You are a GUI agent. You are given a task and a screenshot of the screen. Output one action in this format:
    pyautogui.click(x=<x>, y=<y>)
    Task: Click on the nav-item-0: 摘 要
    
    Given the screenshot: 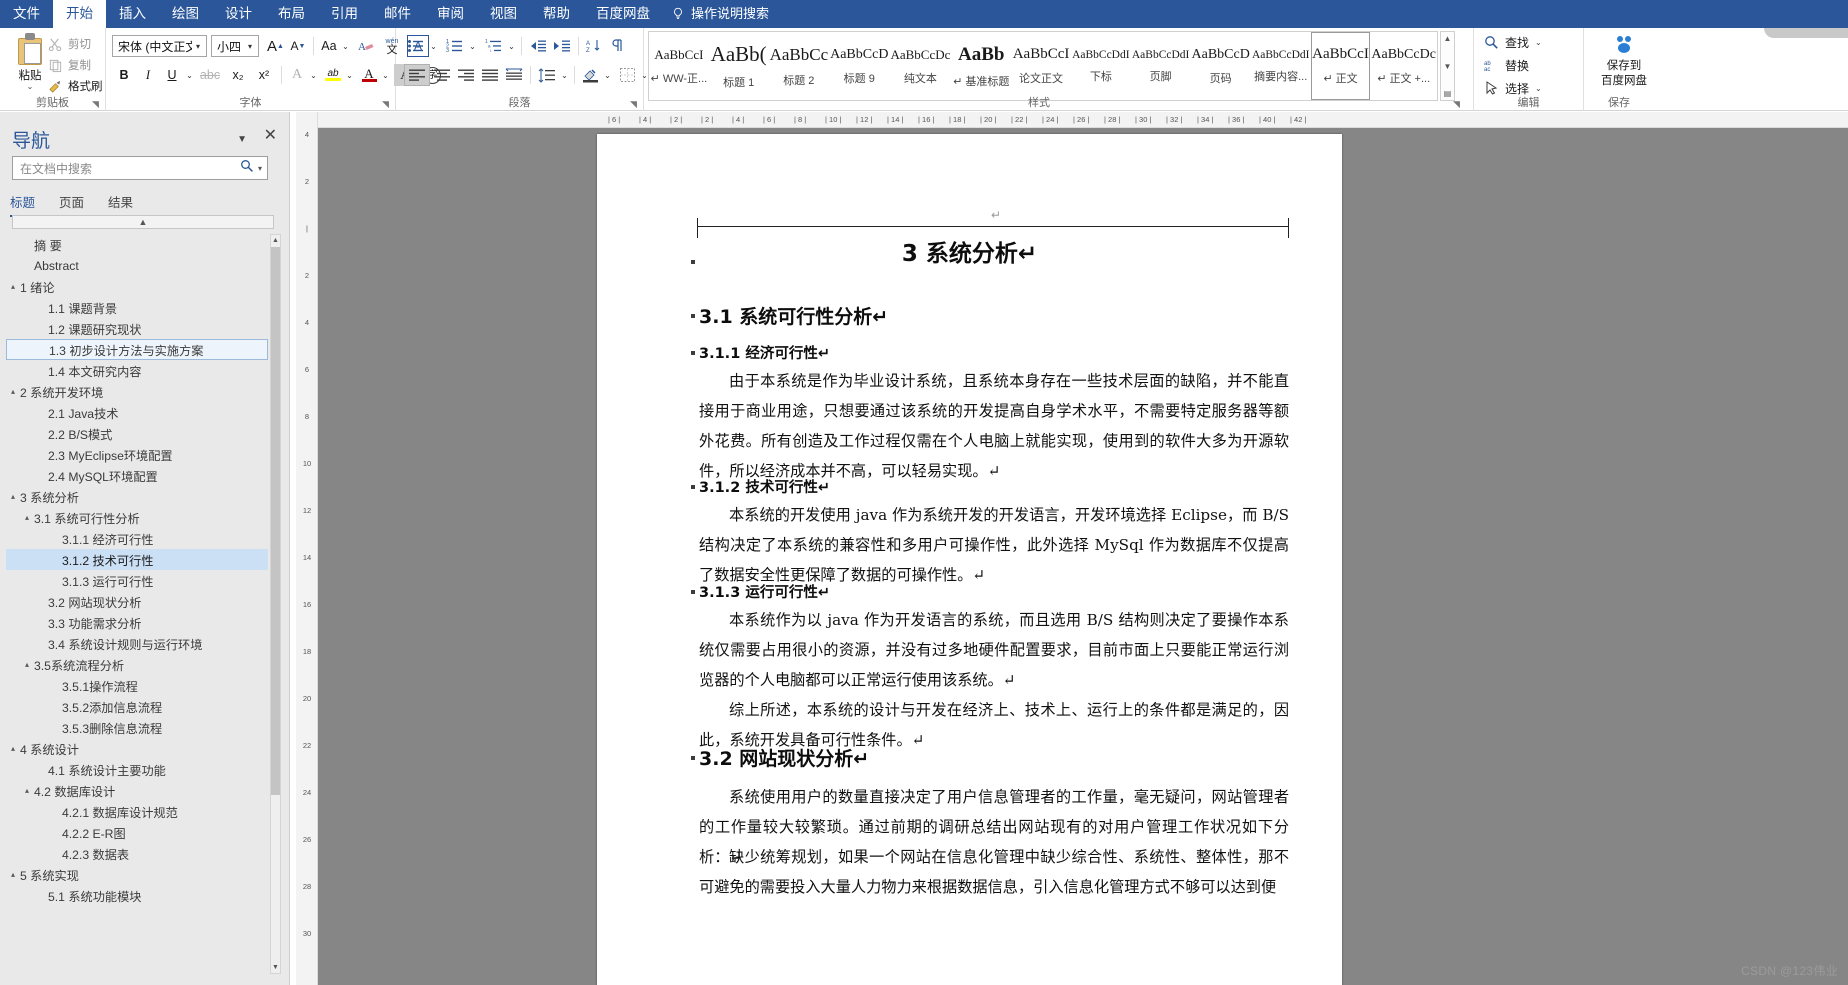 What is the action you would take?
    pyautogui.click(x=137, y=244)
    